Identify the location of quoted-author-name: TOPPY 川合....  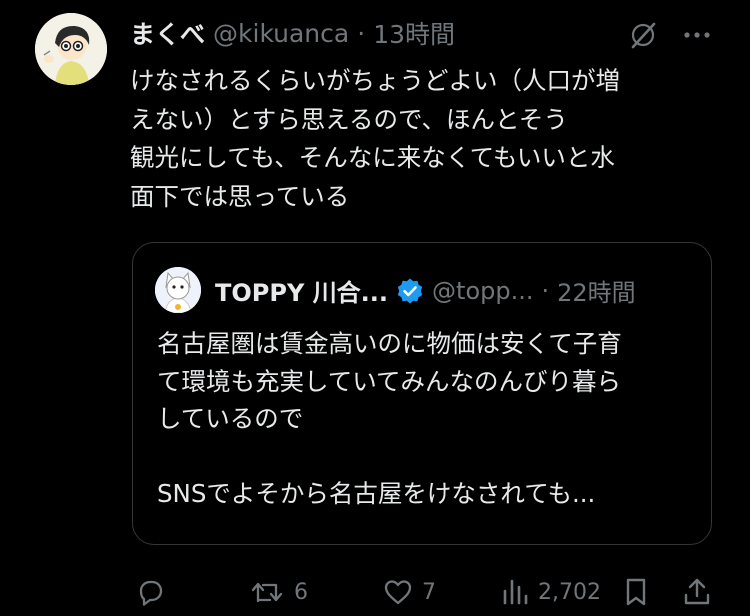
(301, 290).